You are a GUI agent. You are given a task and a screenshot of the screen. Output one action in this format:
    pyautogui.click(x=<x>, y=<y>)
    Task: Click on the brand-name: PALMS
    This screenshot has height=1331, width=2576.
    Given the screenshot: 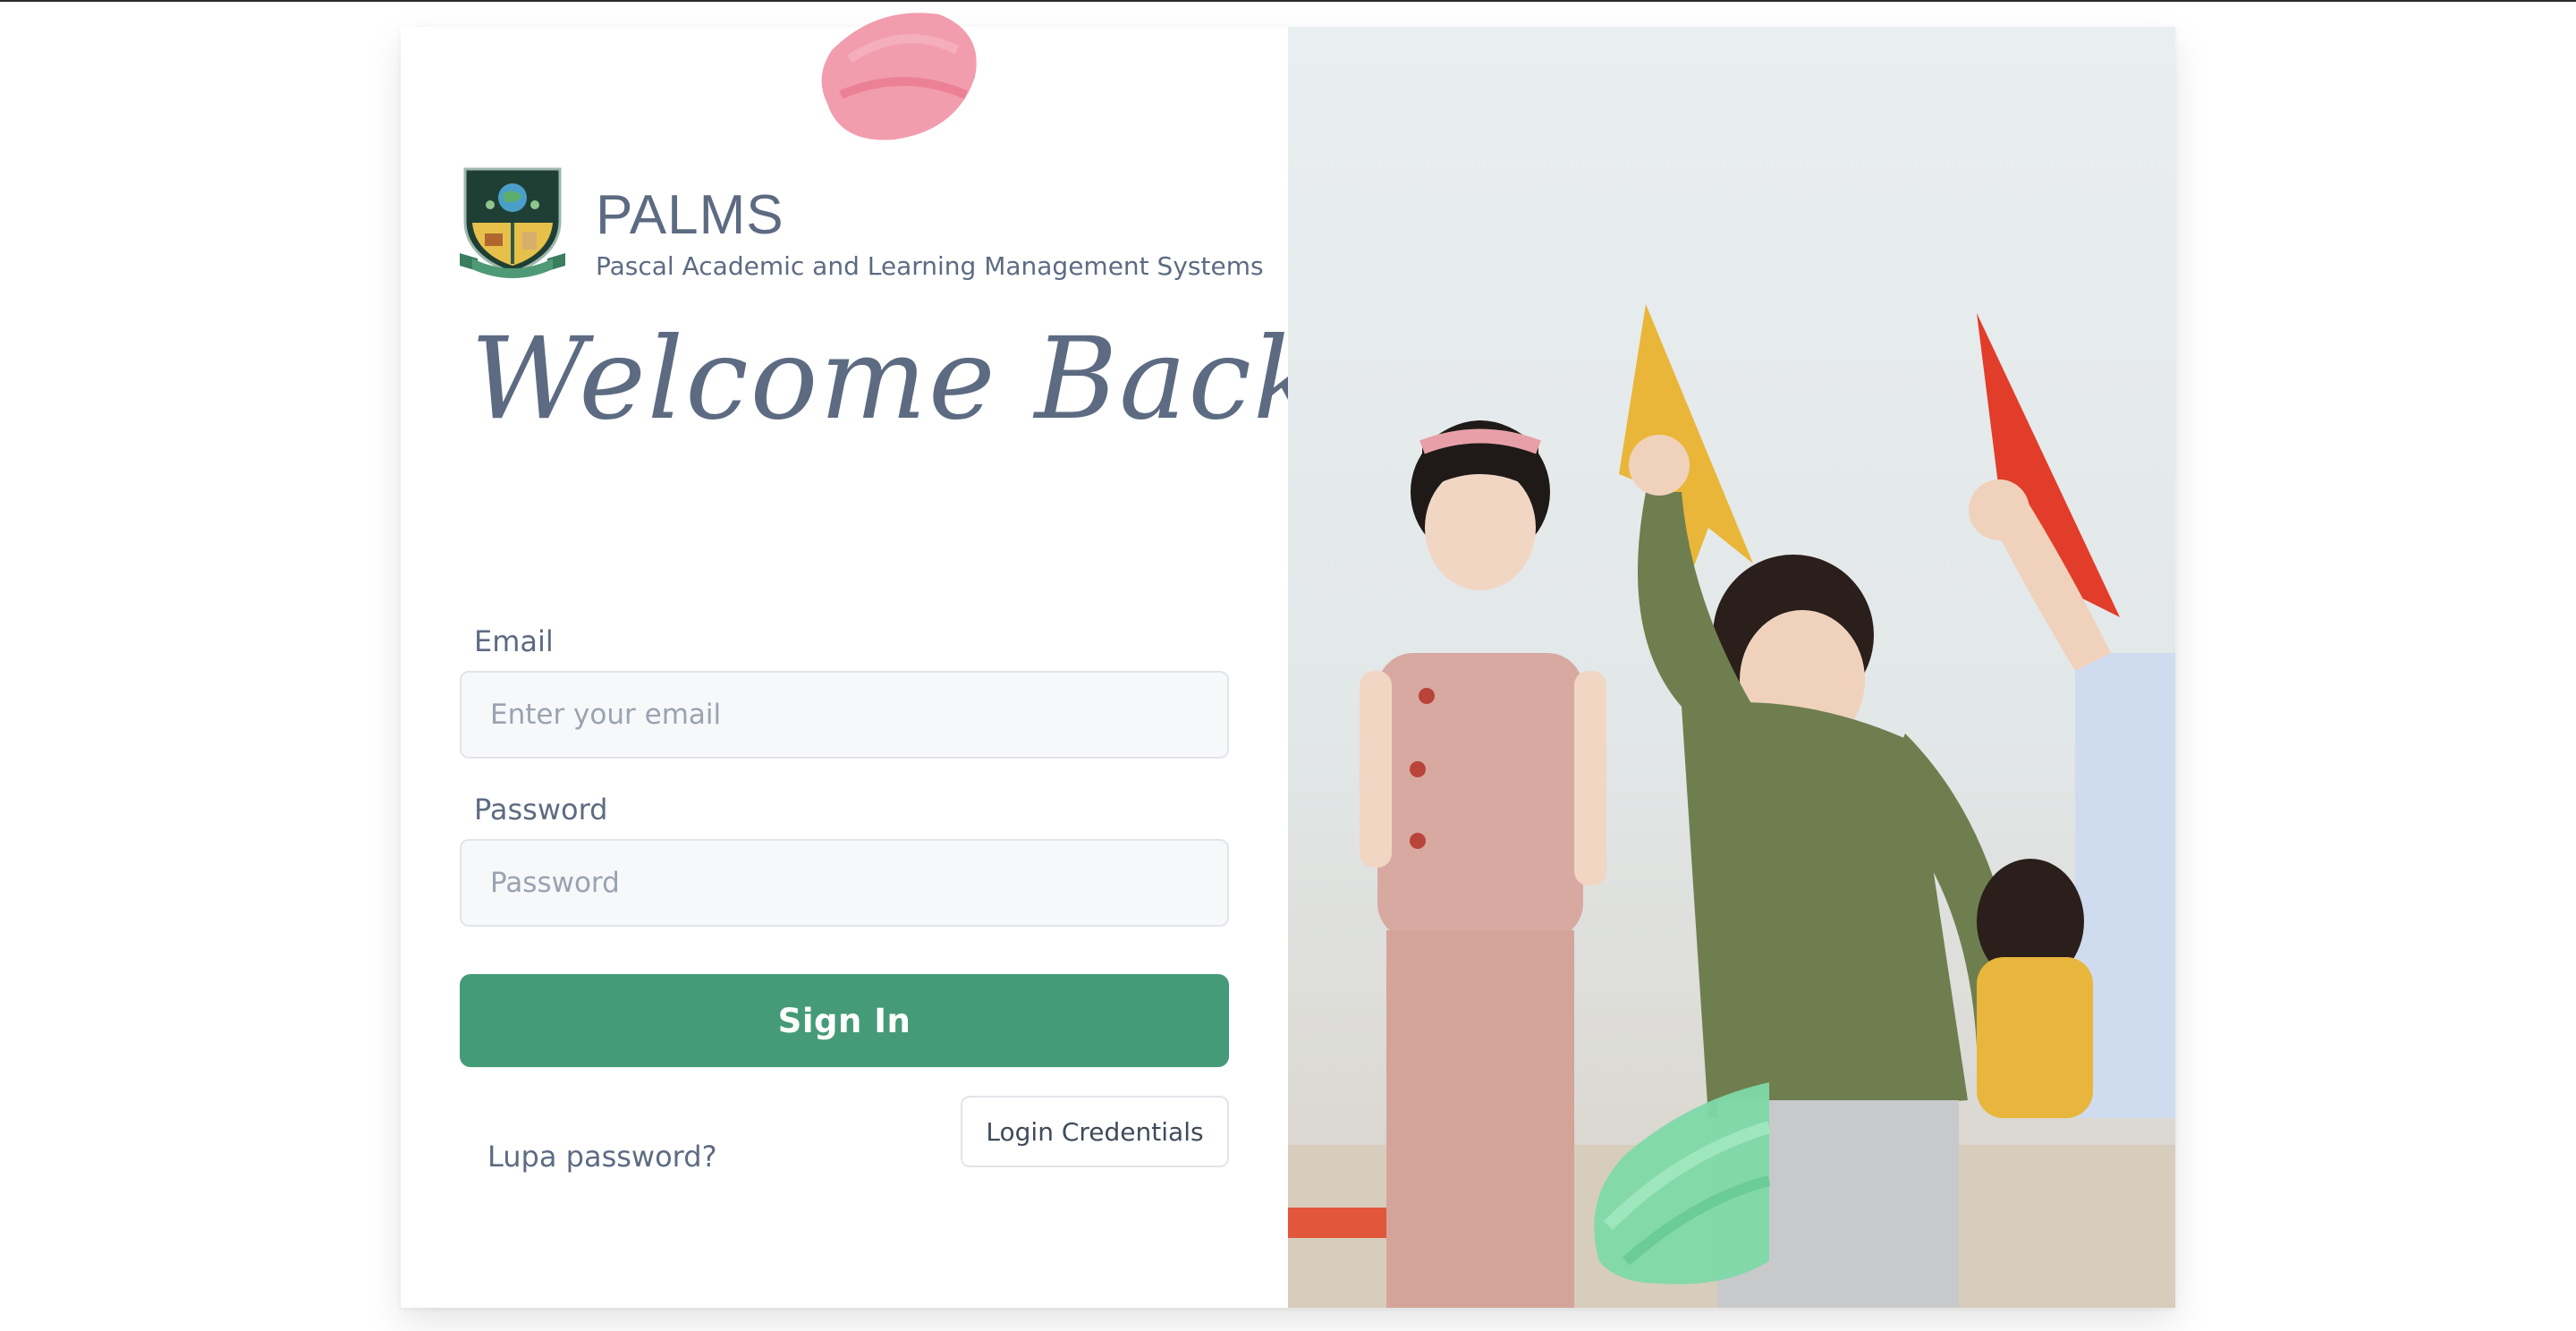 What is the action you would take?
    pyautogui.click(x=690, y=215)
    